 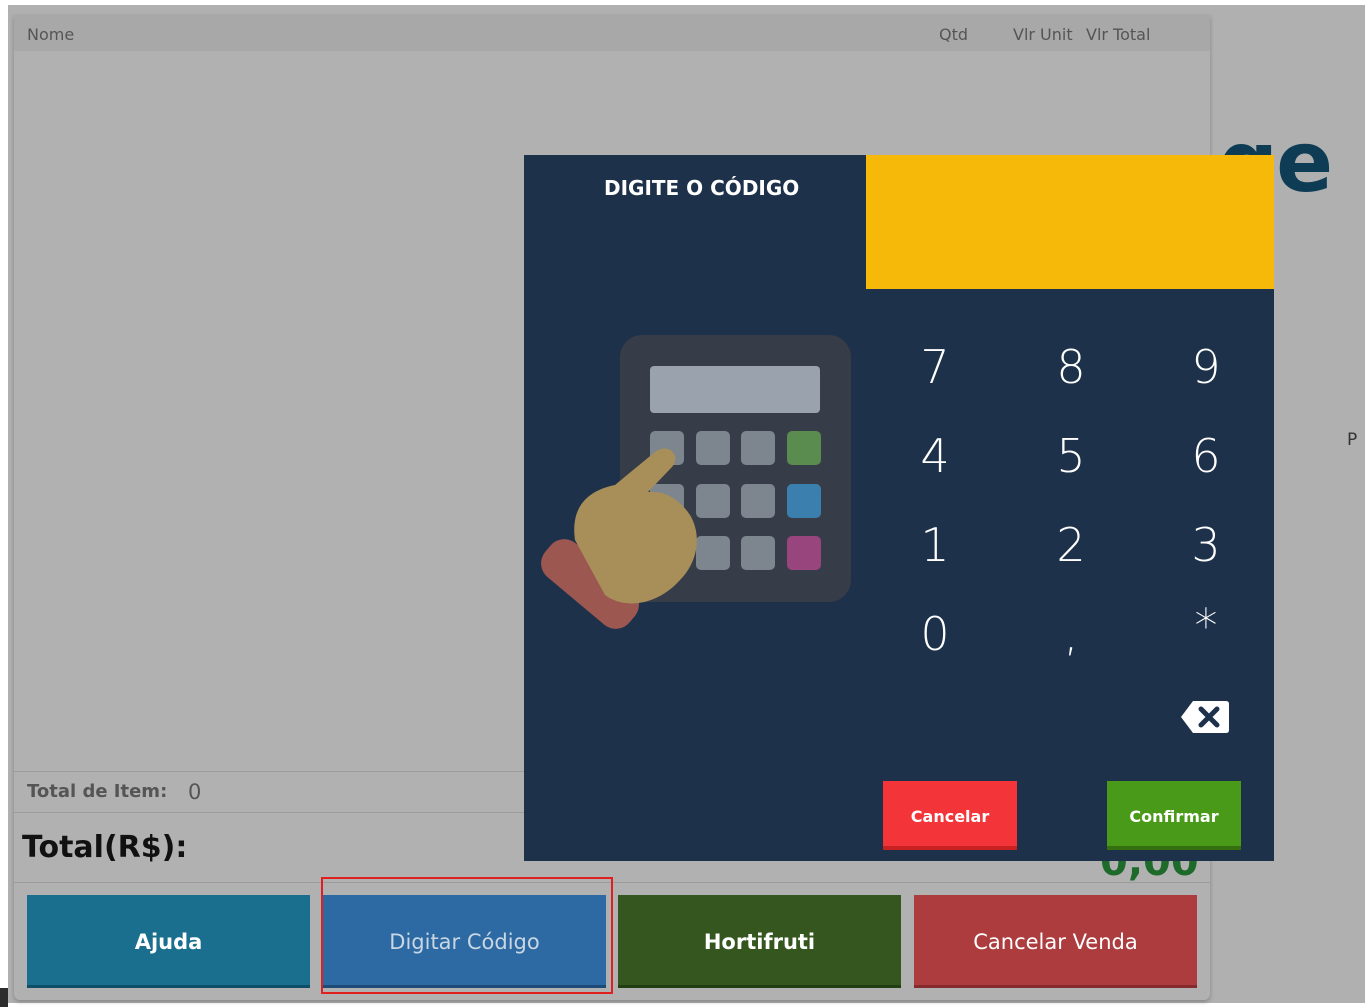 What do you see at coordinates (954, 34) in the screenshot?
I see `column-qtd: Qtd` at bounding box center [954, 34].